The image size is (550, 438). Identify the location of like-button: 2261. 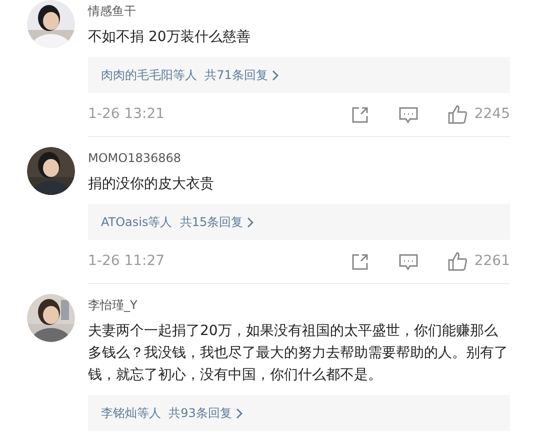
(479, 261).